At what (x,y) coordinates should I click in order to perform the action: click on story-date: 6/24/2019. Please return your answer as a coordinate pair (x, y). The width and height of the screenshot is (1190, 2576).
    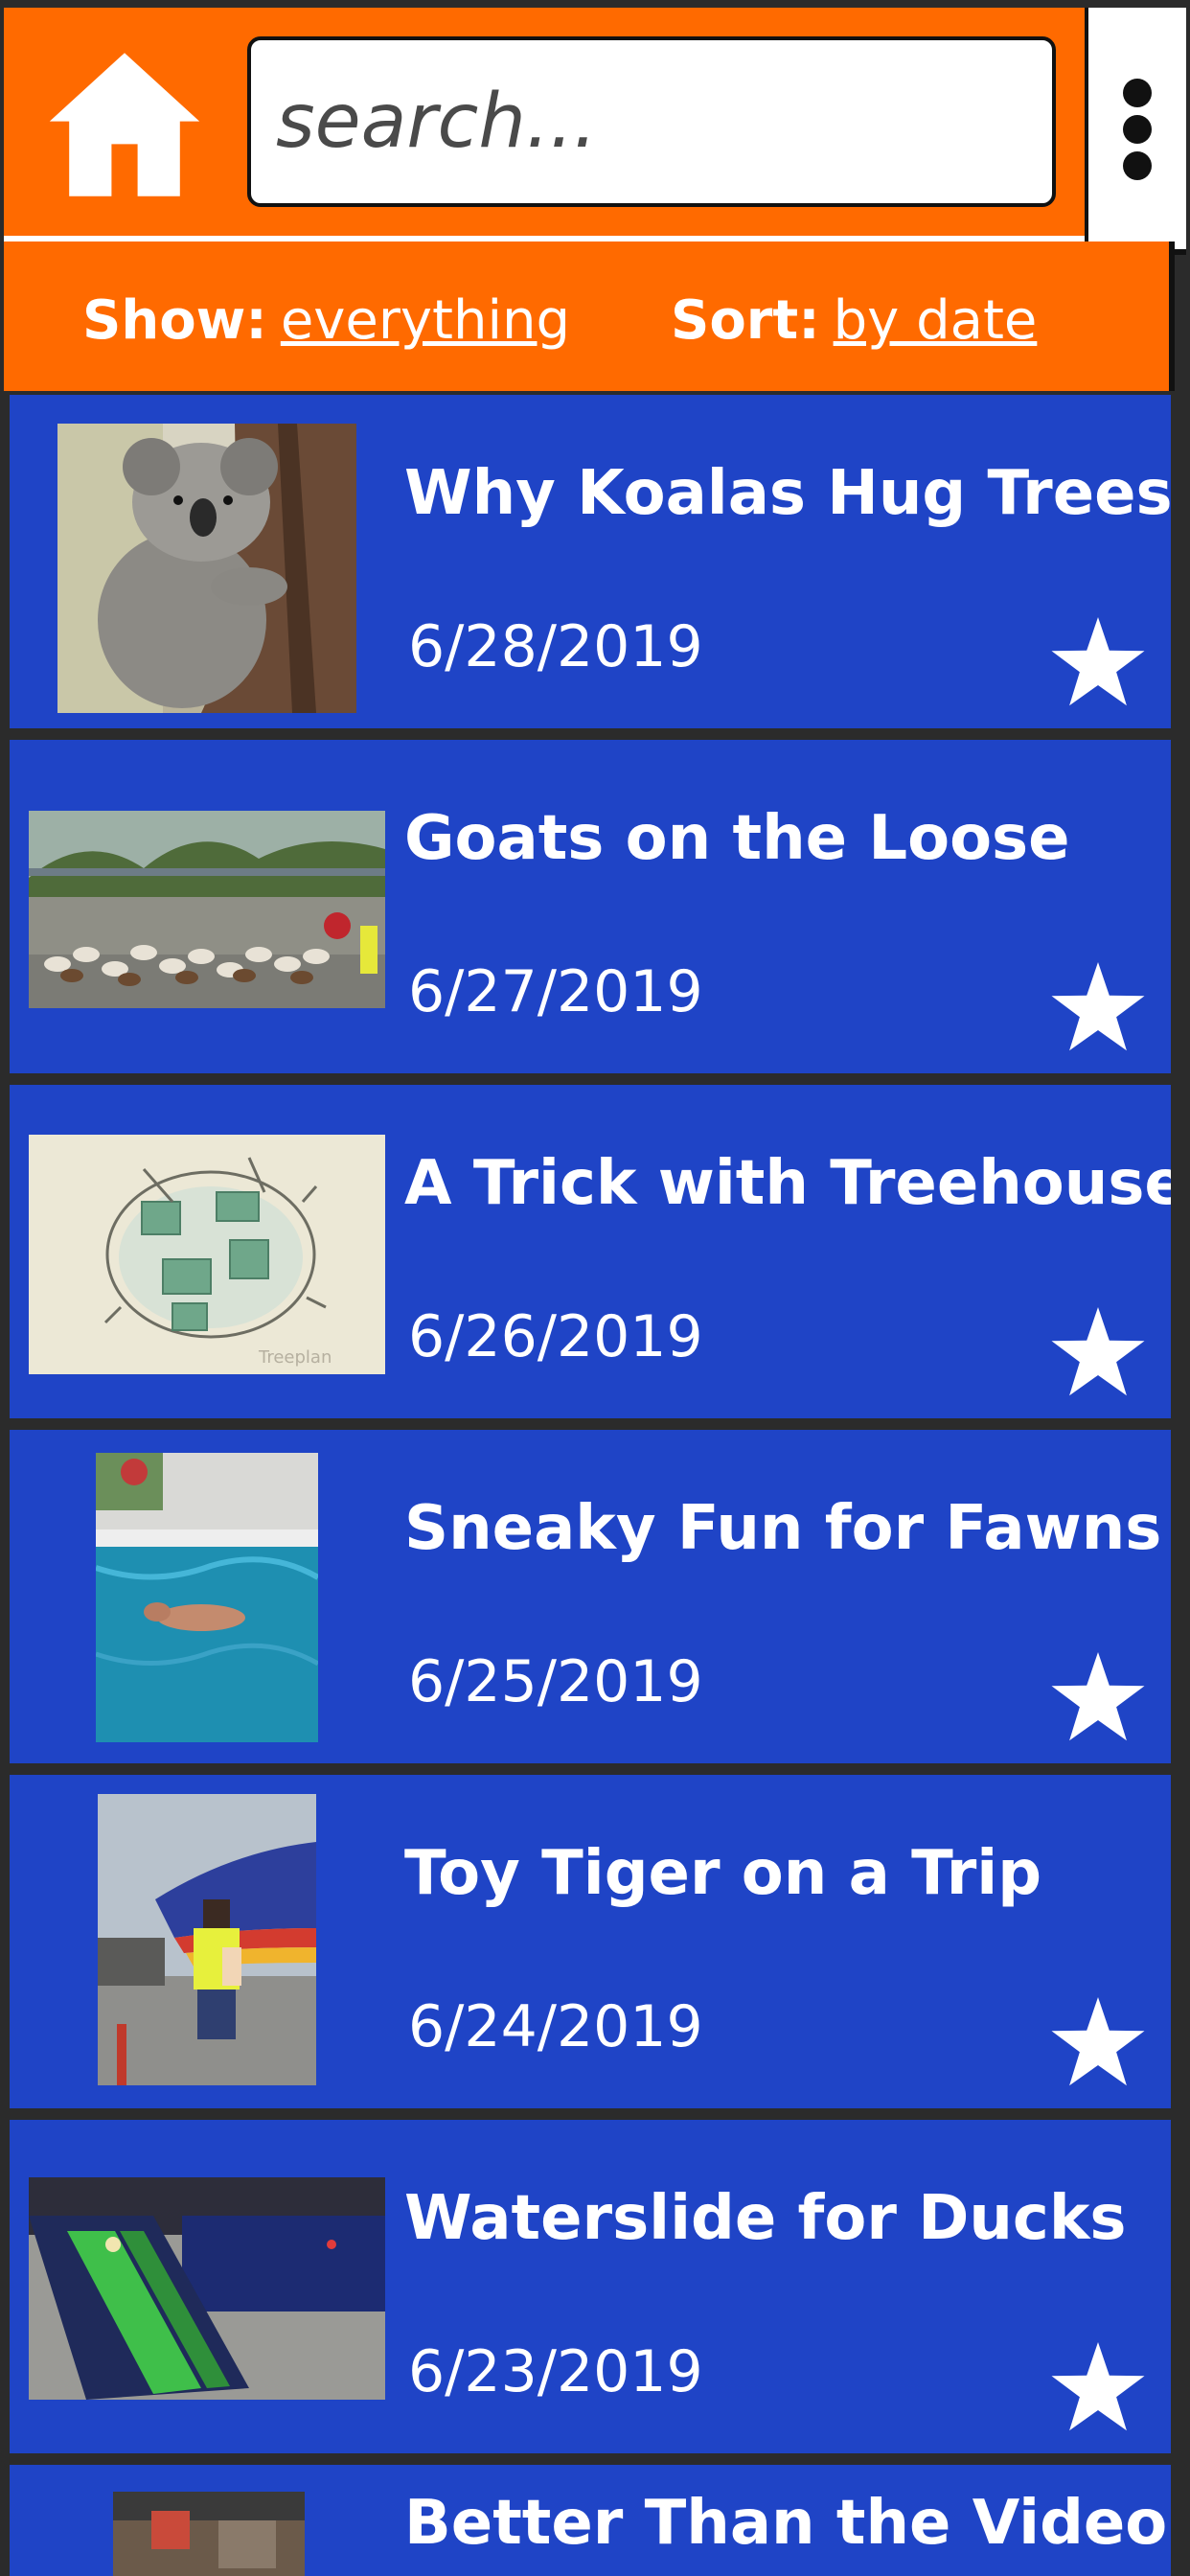
    Looking at the image, I should click on (556, 2027).